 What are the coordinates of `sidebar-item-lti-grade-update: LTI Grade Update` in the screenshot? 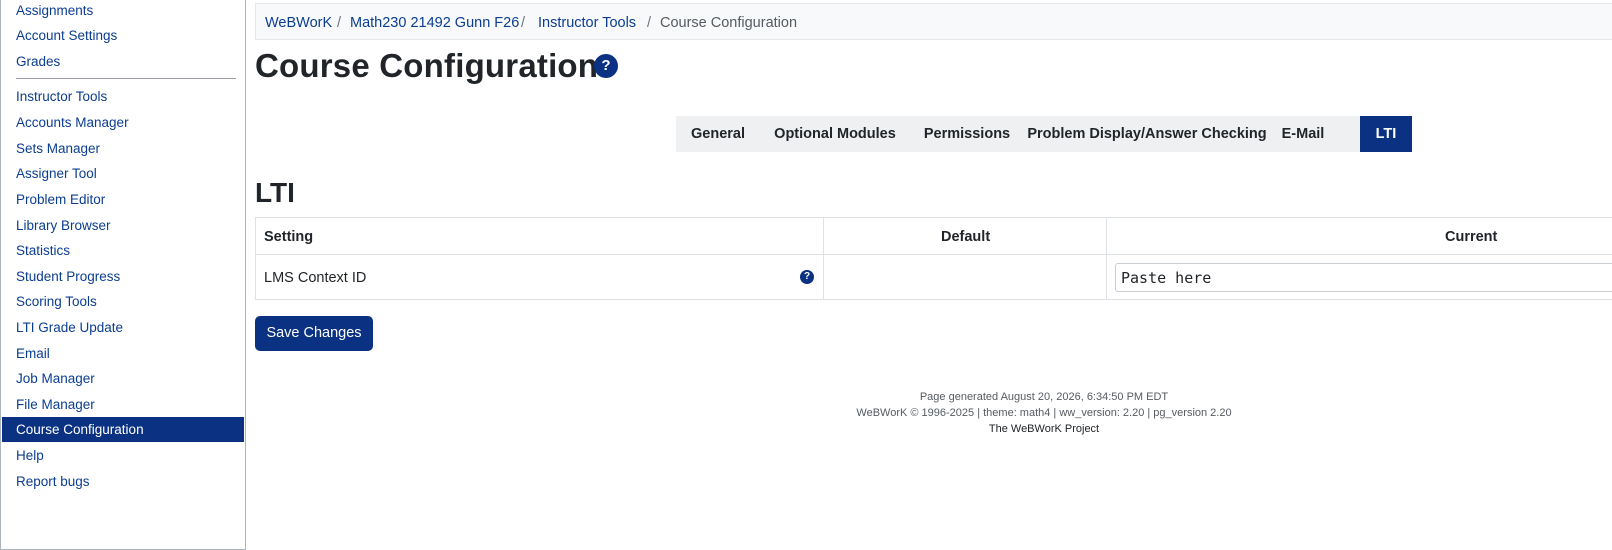 It's located at (69, 327).